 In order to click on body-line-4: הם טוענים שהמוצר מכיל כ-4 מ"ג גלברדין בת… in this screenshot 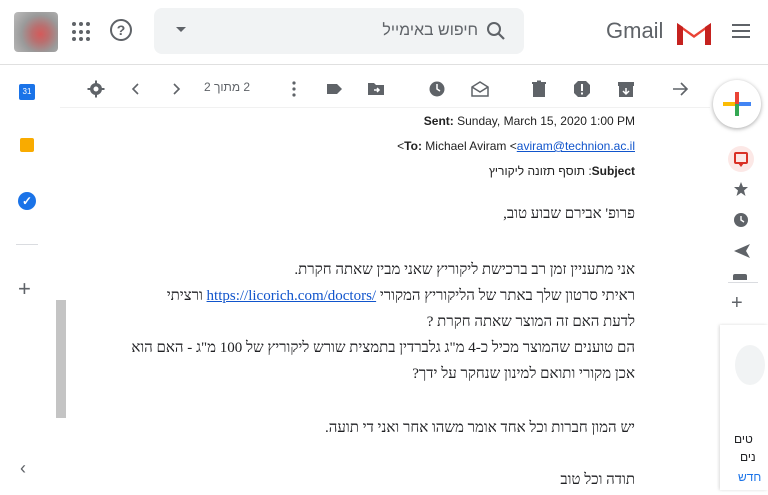, I will do `click(383, 348)`.